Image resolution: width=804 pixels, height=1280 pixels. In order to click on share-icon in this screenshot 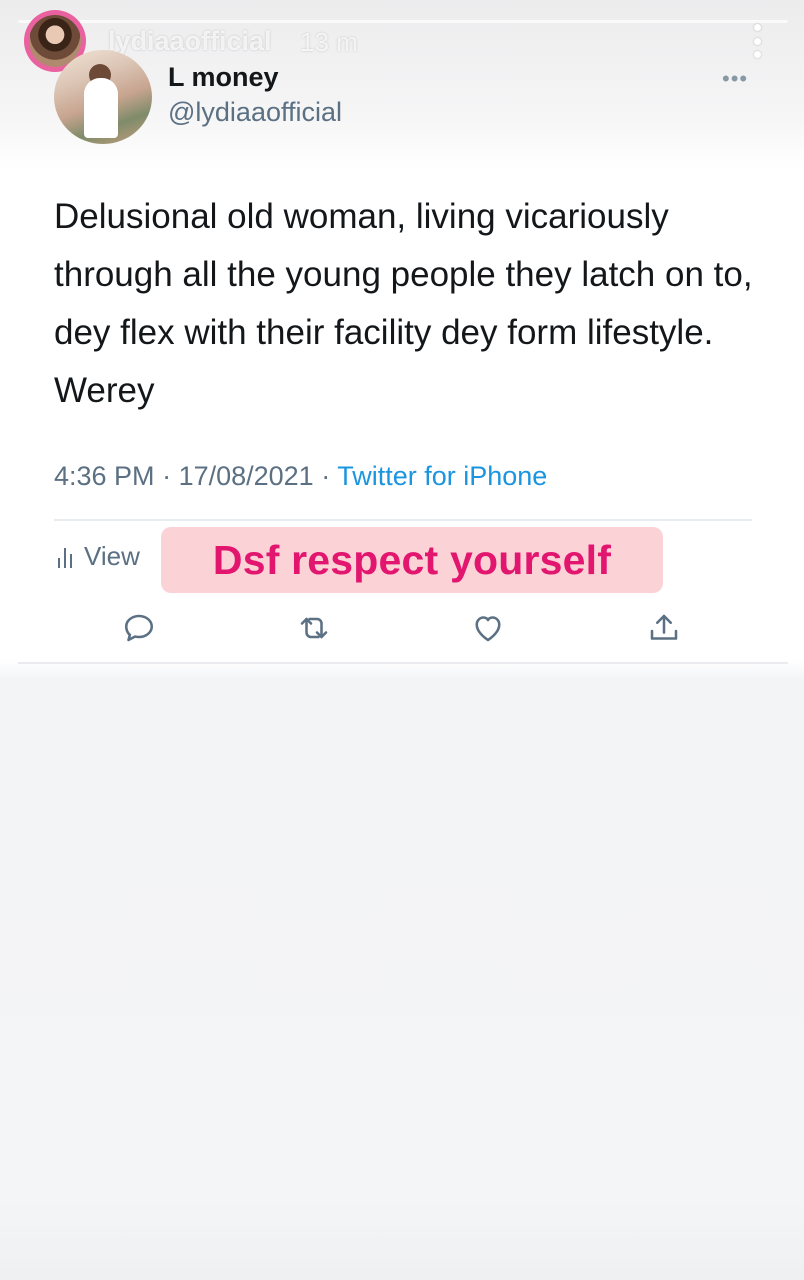, I will do `click(664, 628)`.